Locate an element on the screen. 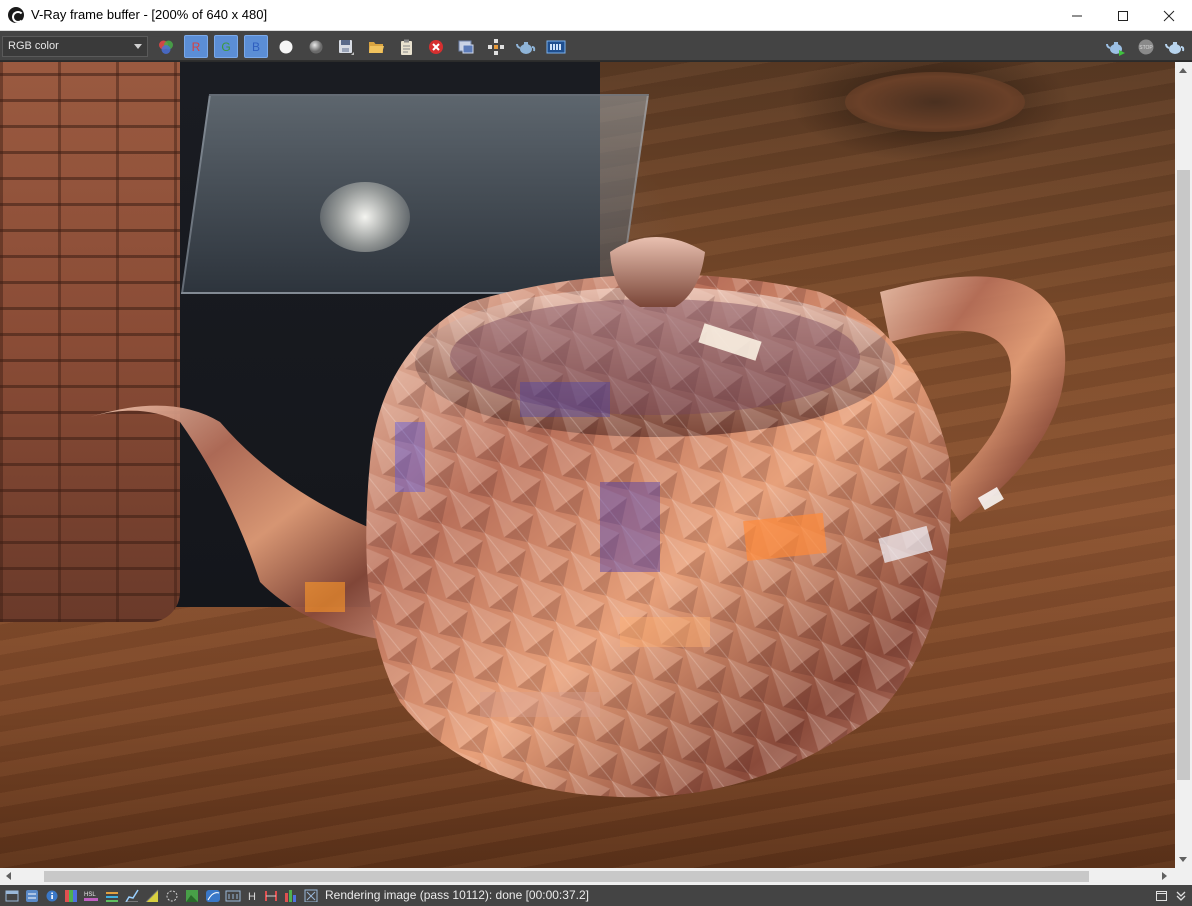 The height and width of the screenshot is (906, 1192). exposure-icon is located at coordinates (152, 895).